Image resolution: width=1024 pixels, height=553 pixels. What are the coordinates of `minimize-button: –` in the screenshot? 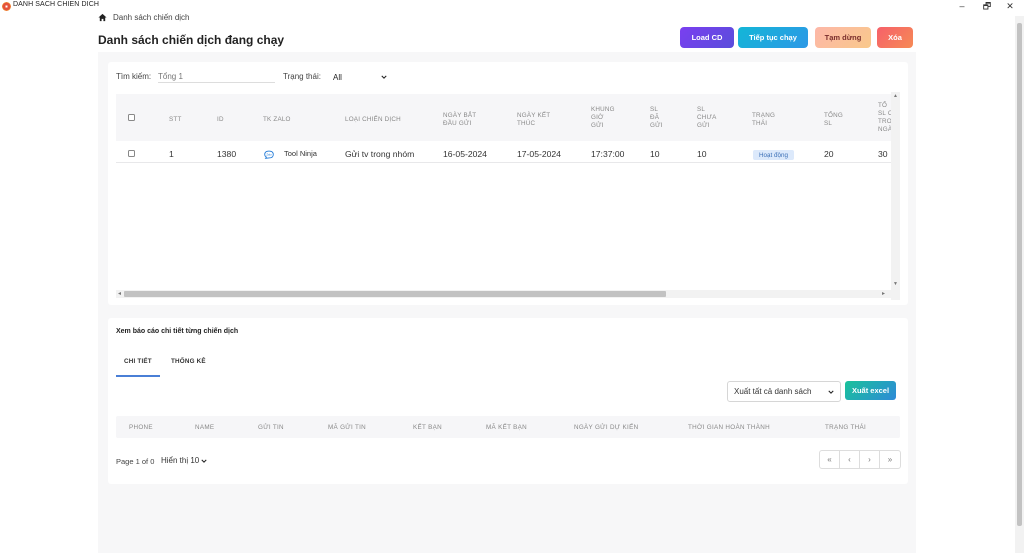 It's located at (962, 7).